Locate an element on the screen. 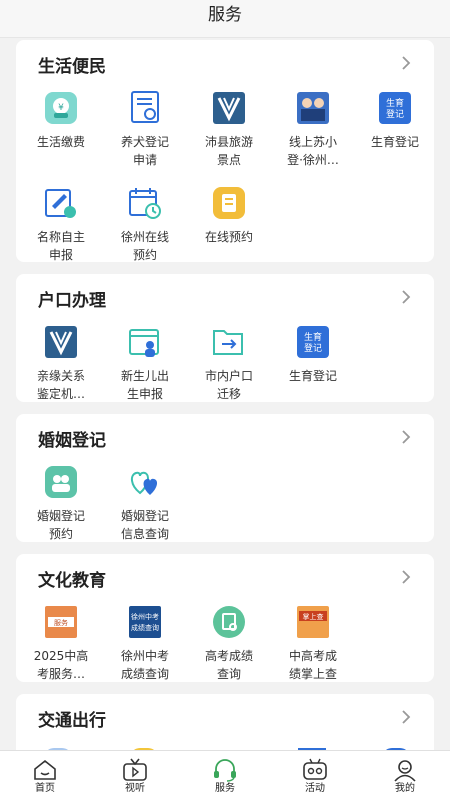 The height and width of the screenshot is (800, 450). svg-text: 徐州中考 is located at coordinates (145, 616).